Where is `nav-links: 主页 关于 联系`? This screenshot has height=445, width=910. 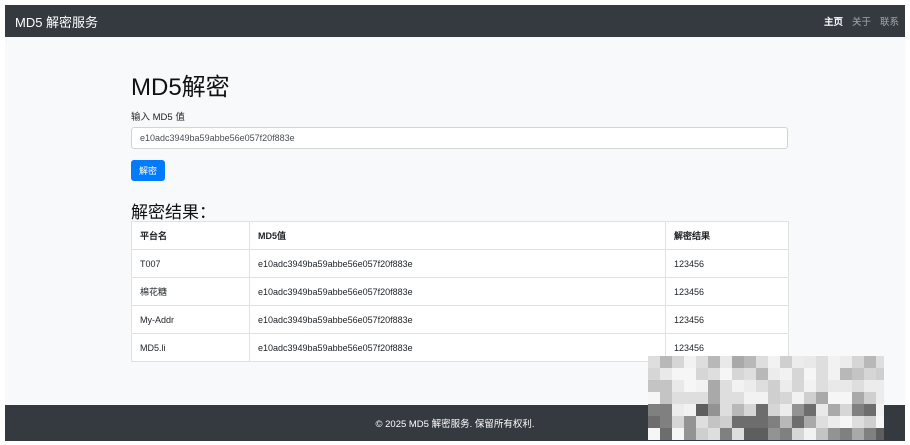 nav-links: 主页 关于 联系 is located at coordinates (861, 21).